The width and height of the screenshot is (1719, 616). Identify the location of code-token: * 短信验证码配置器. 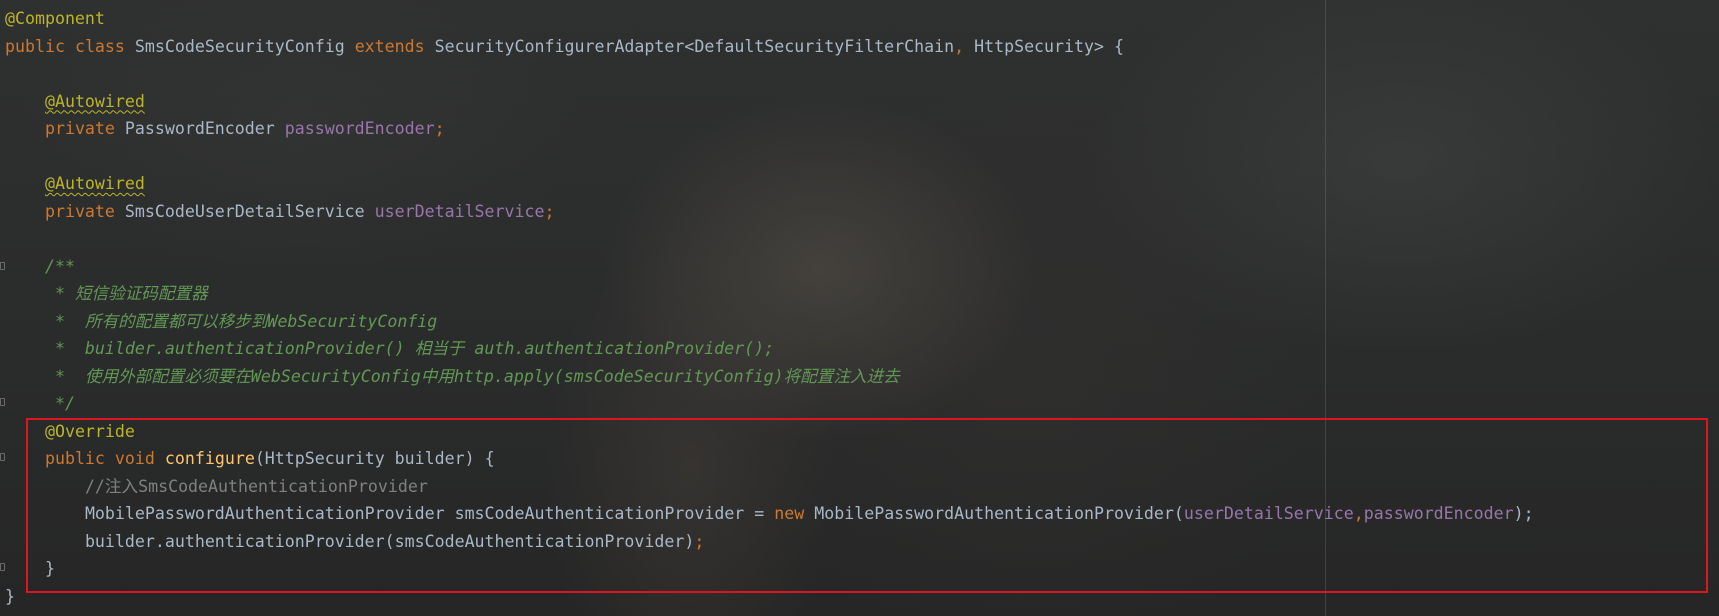
(131, 293).